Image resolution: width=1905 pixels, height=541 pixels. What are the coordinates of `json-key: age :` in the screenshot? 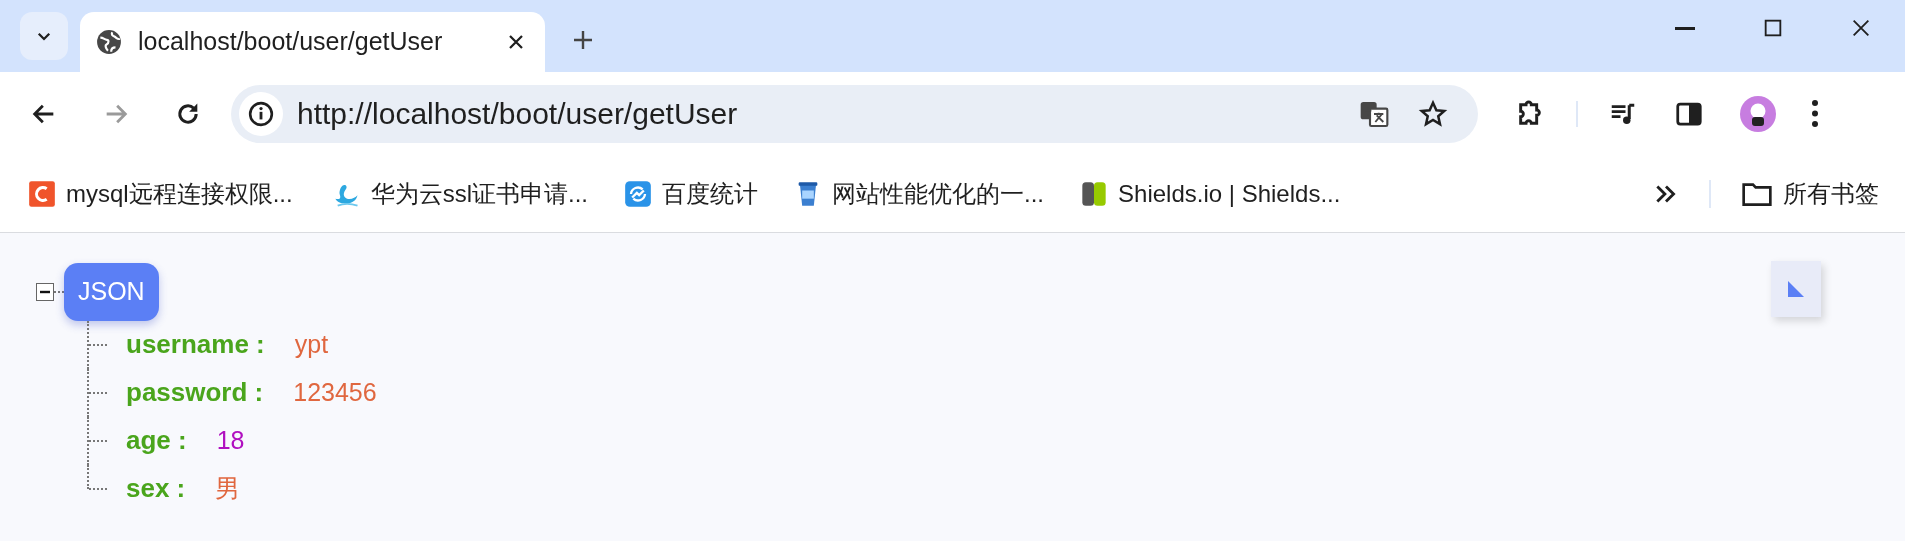 It's located at (156, 440).